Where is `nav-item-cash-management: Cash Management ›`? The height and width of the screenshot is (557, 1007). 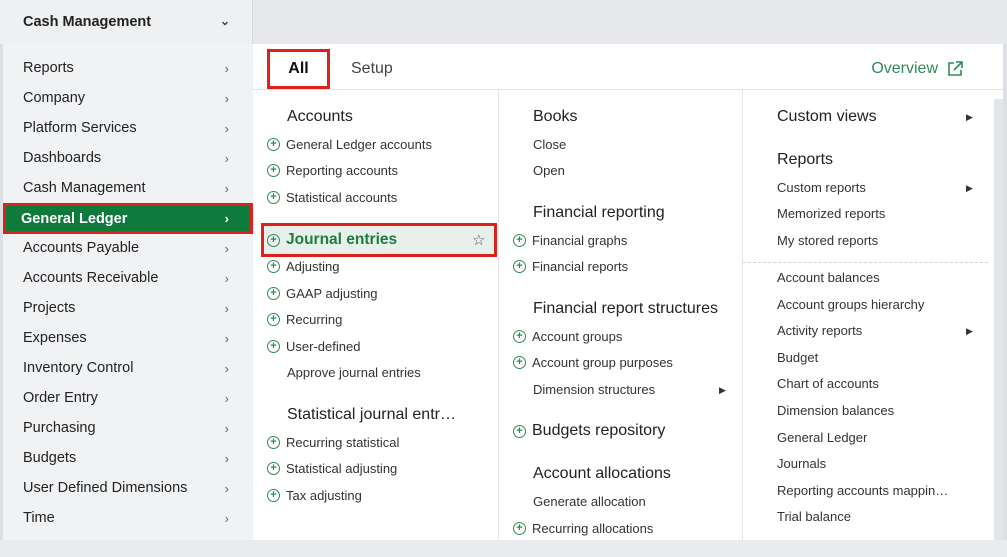
nav-item-cash-management: Cash Management › is located at coordinates (128, 188).